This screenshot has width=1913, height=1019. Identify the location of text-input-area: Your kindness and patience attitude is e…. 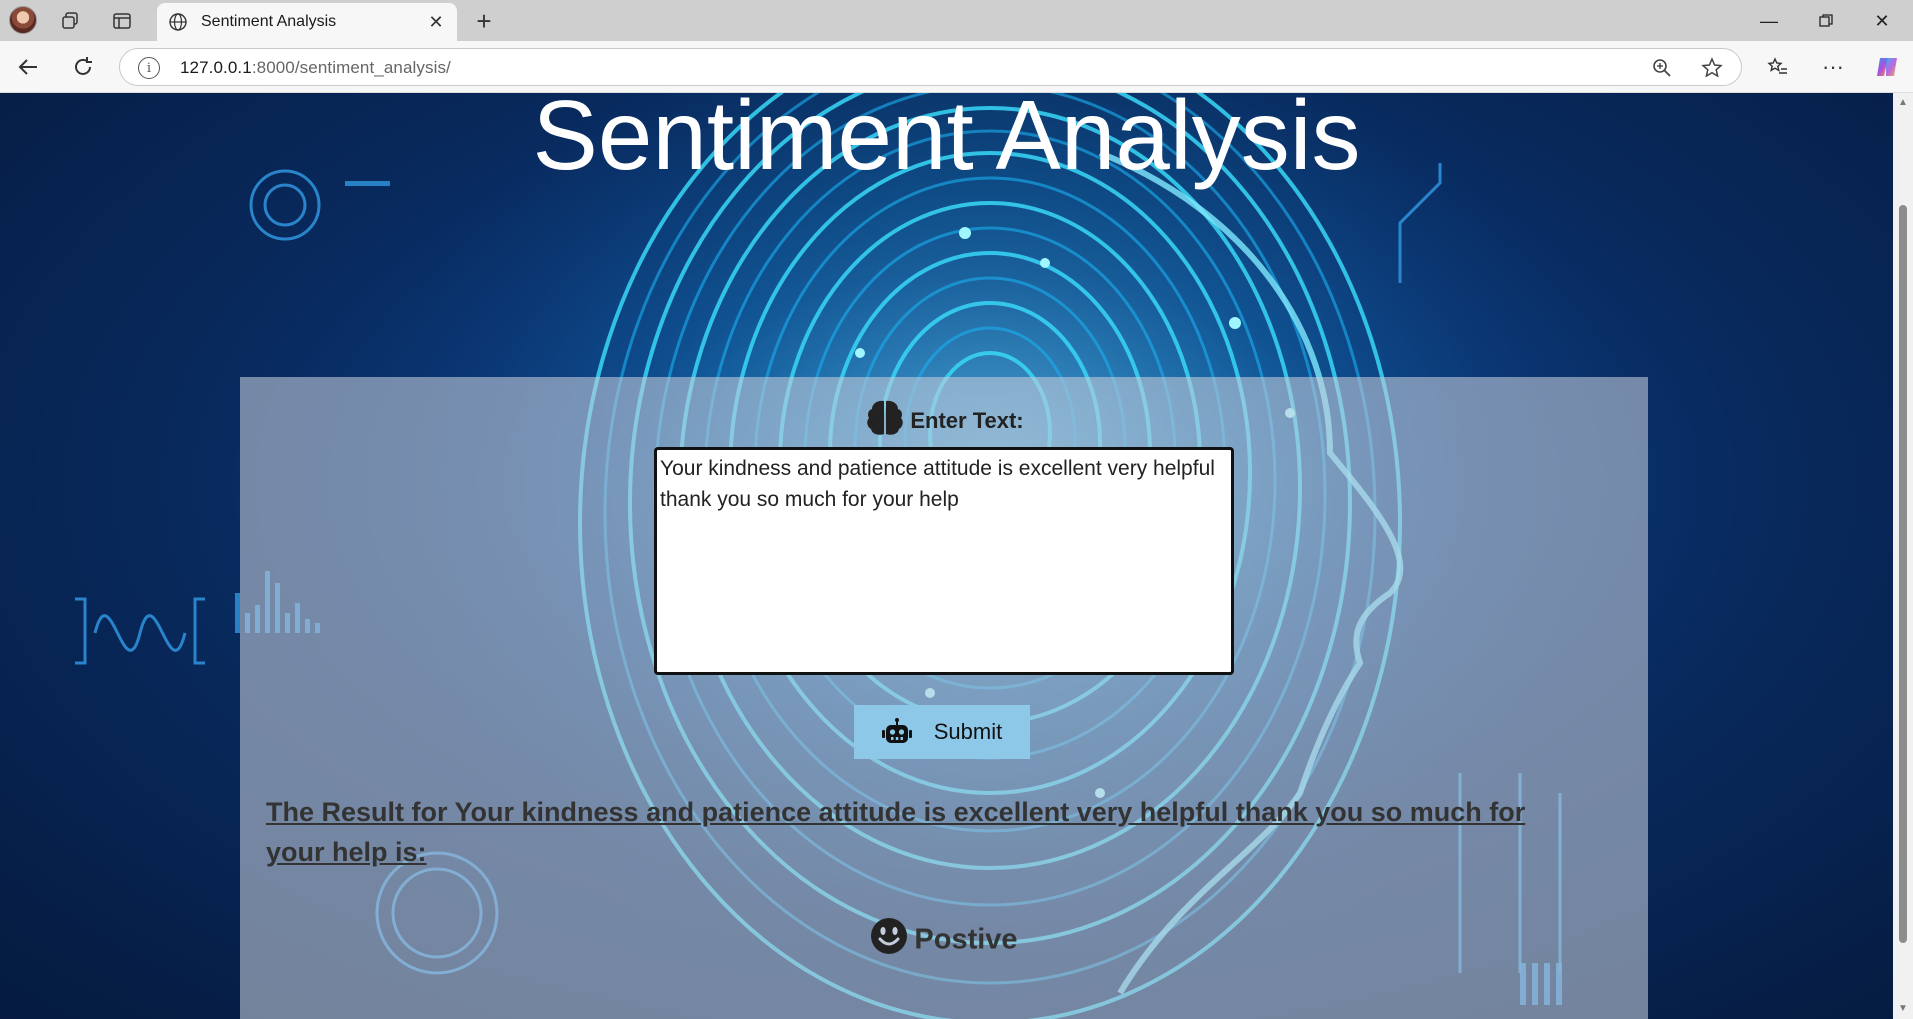
(944, 561).